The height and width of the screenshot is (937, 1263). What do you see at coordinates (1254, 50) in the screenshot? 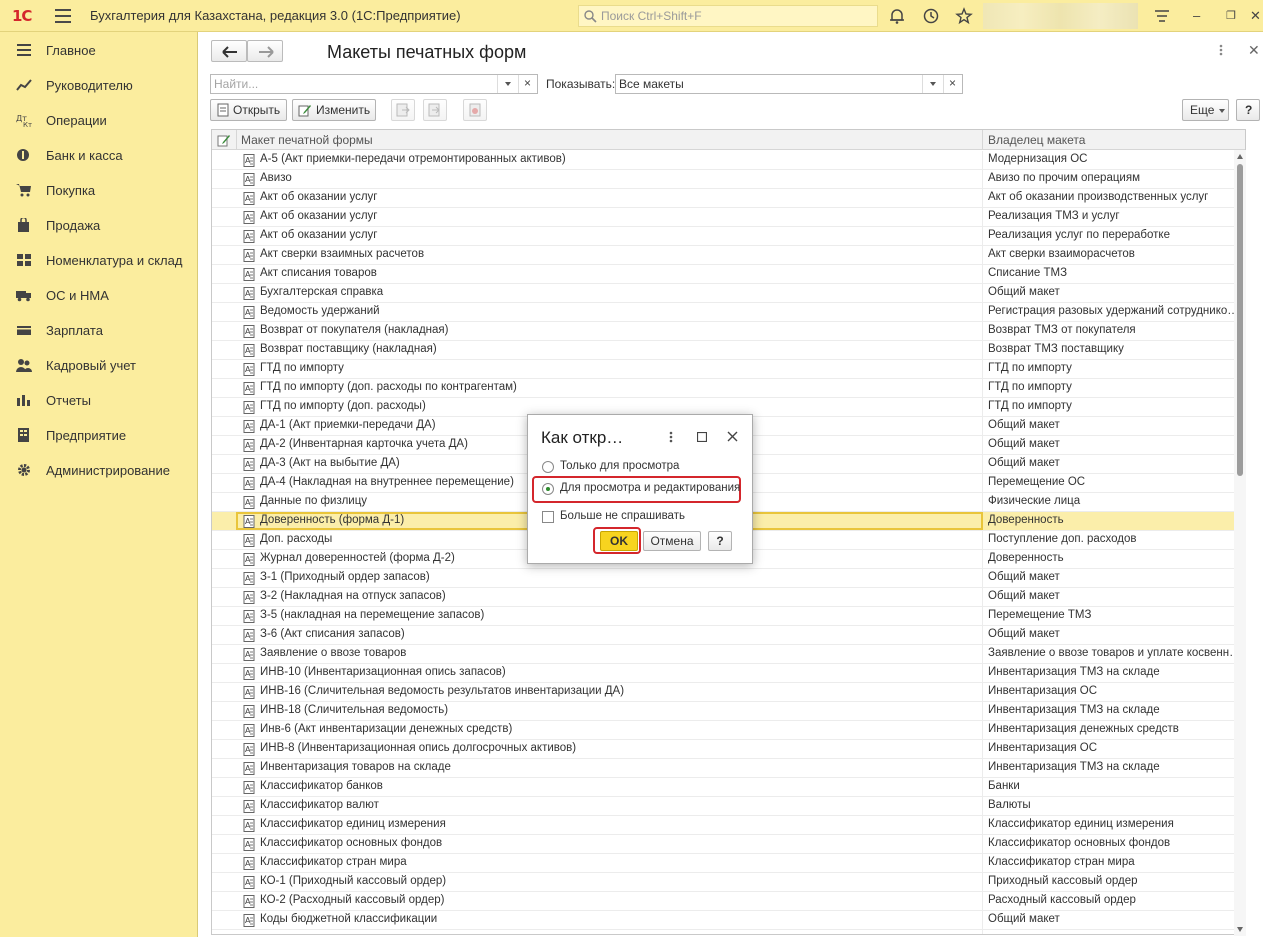
I see `close-form-icon: ✕` at bounding box center [1254, 50].